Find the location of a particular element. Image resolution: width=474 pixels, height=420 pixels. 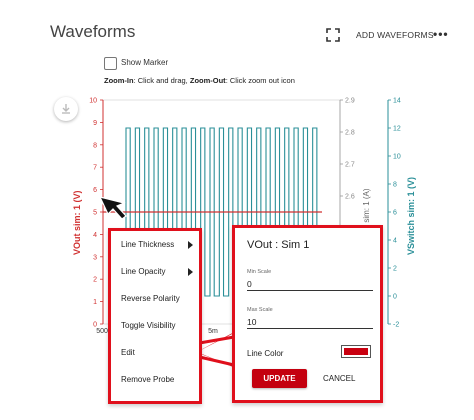

menu-item-remove-probe: Remove Probe is located at coordinates (147, 379).